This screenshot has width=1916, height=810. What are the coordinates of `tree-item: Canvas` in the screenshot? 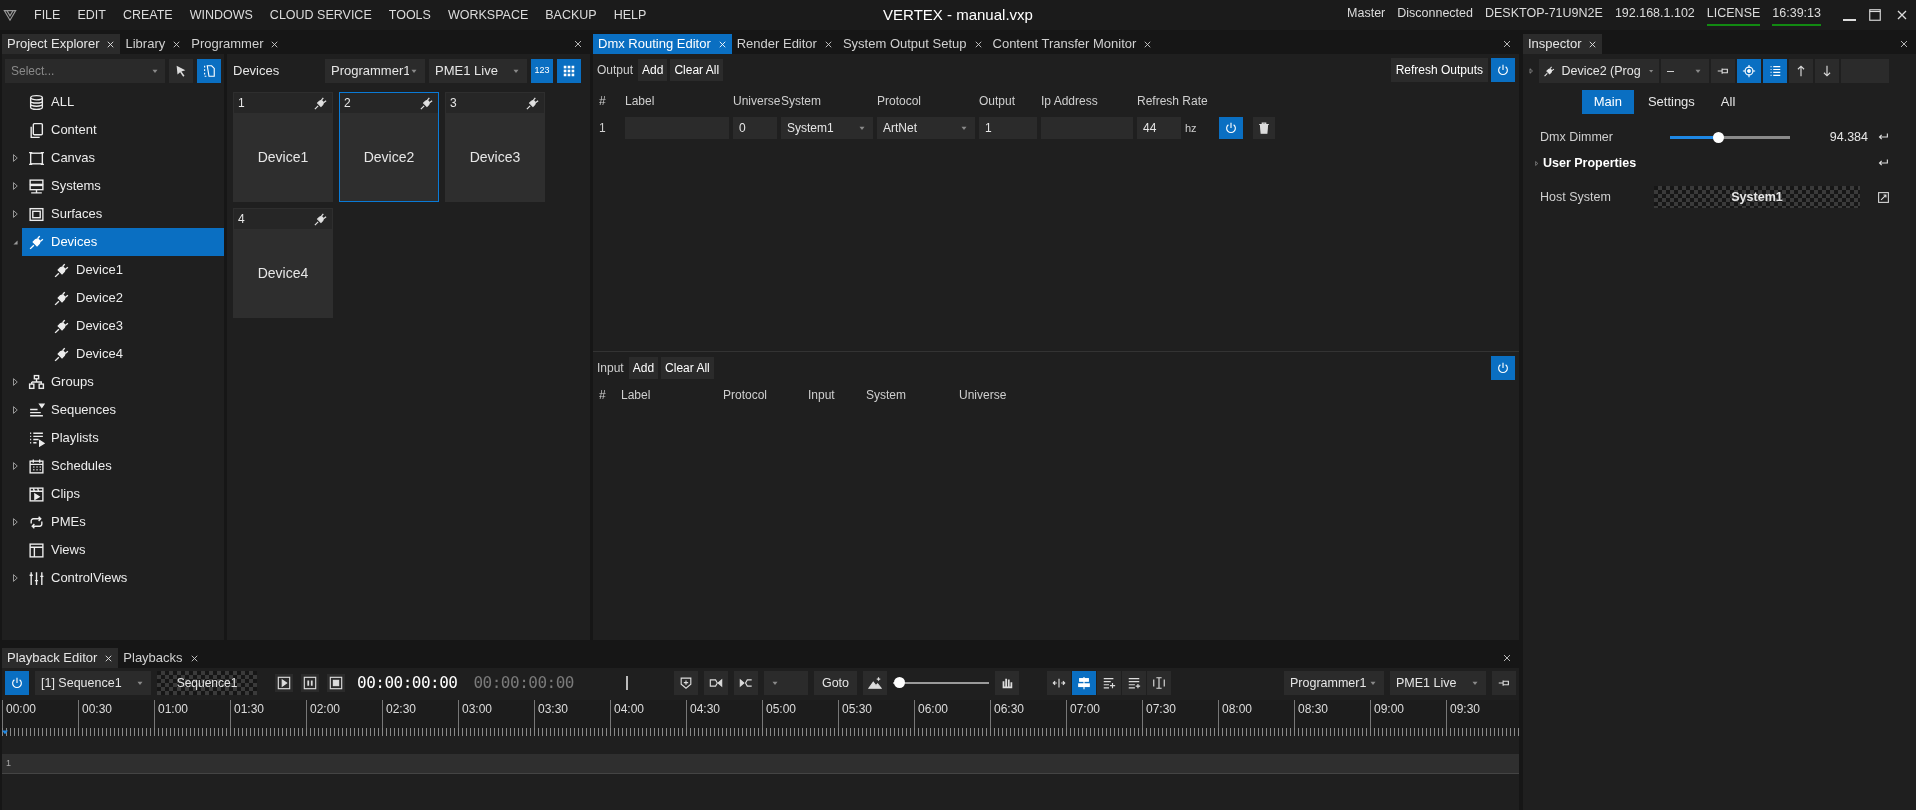 It's located at (123, 158).